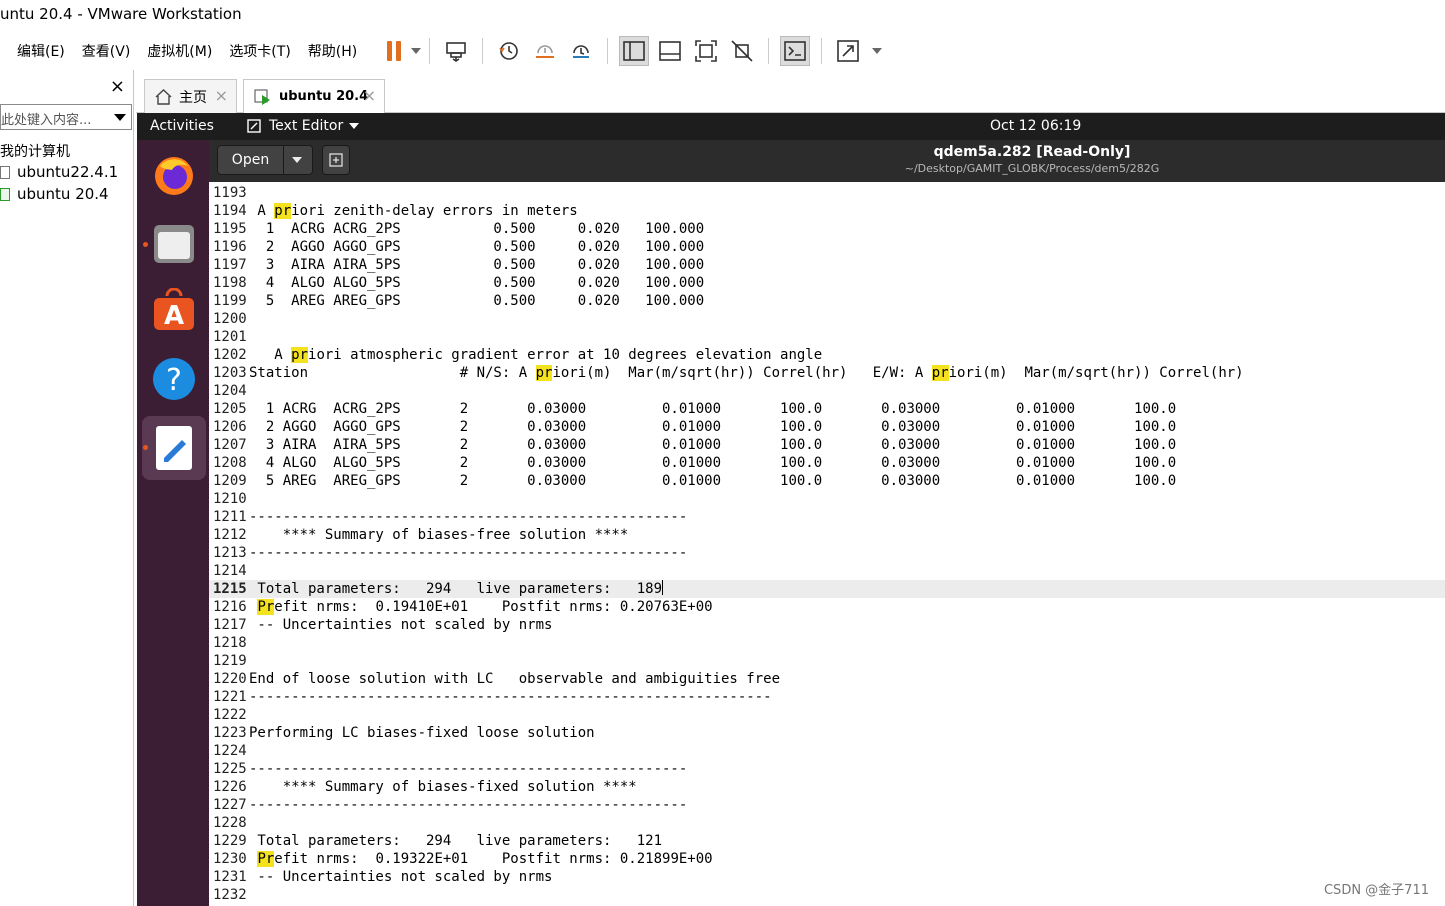 The height and width of the screenshot is (906, 1445). I want to click on editor-line: 1193, so click(827, 193).